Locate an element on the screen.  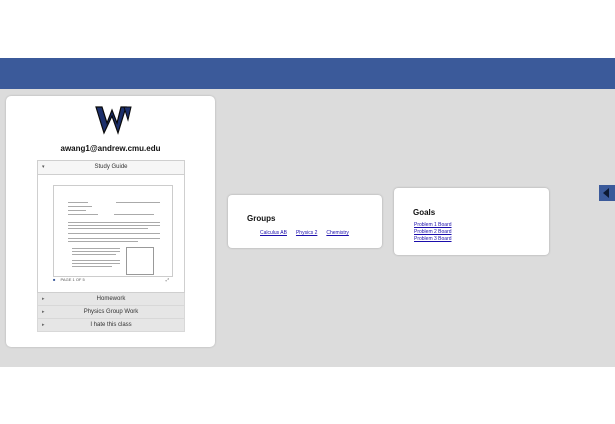
chevron-left-icon is located at coordinates (606, 193).